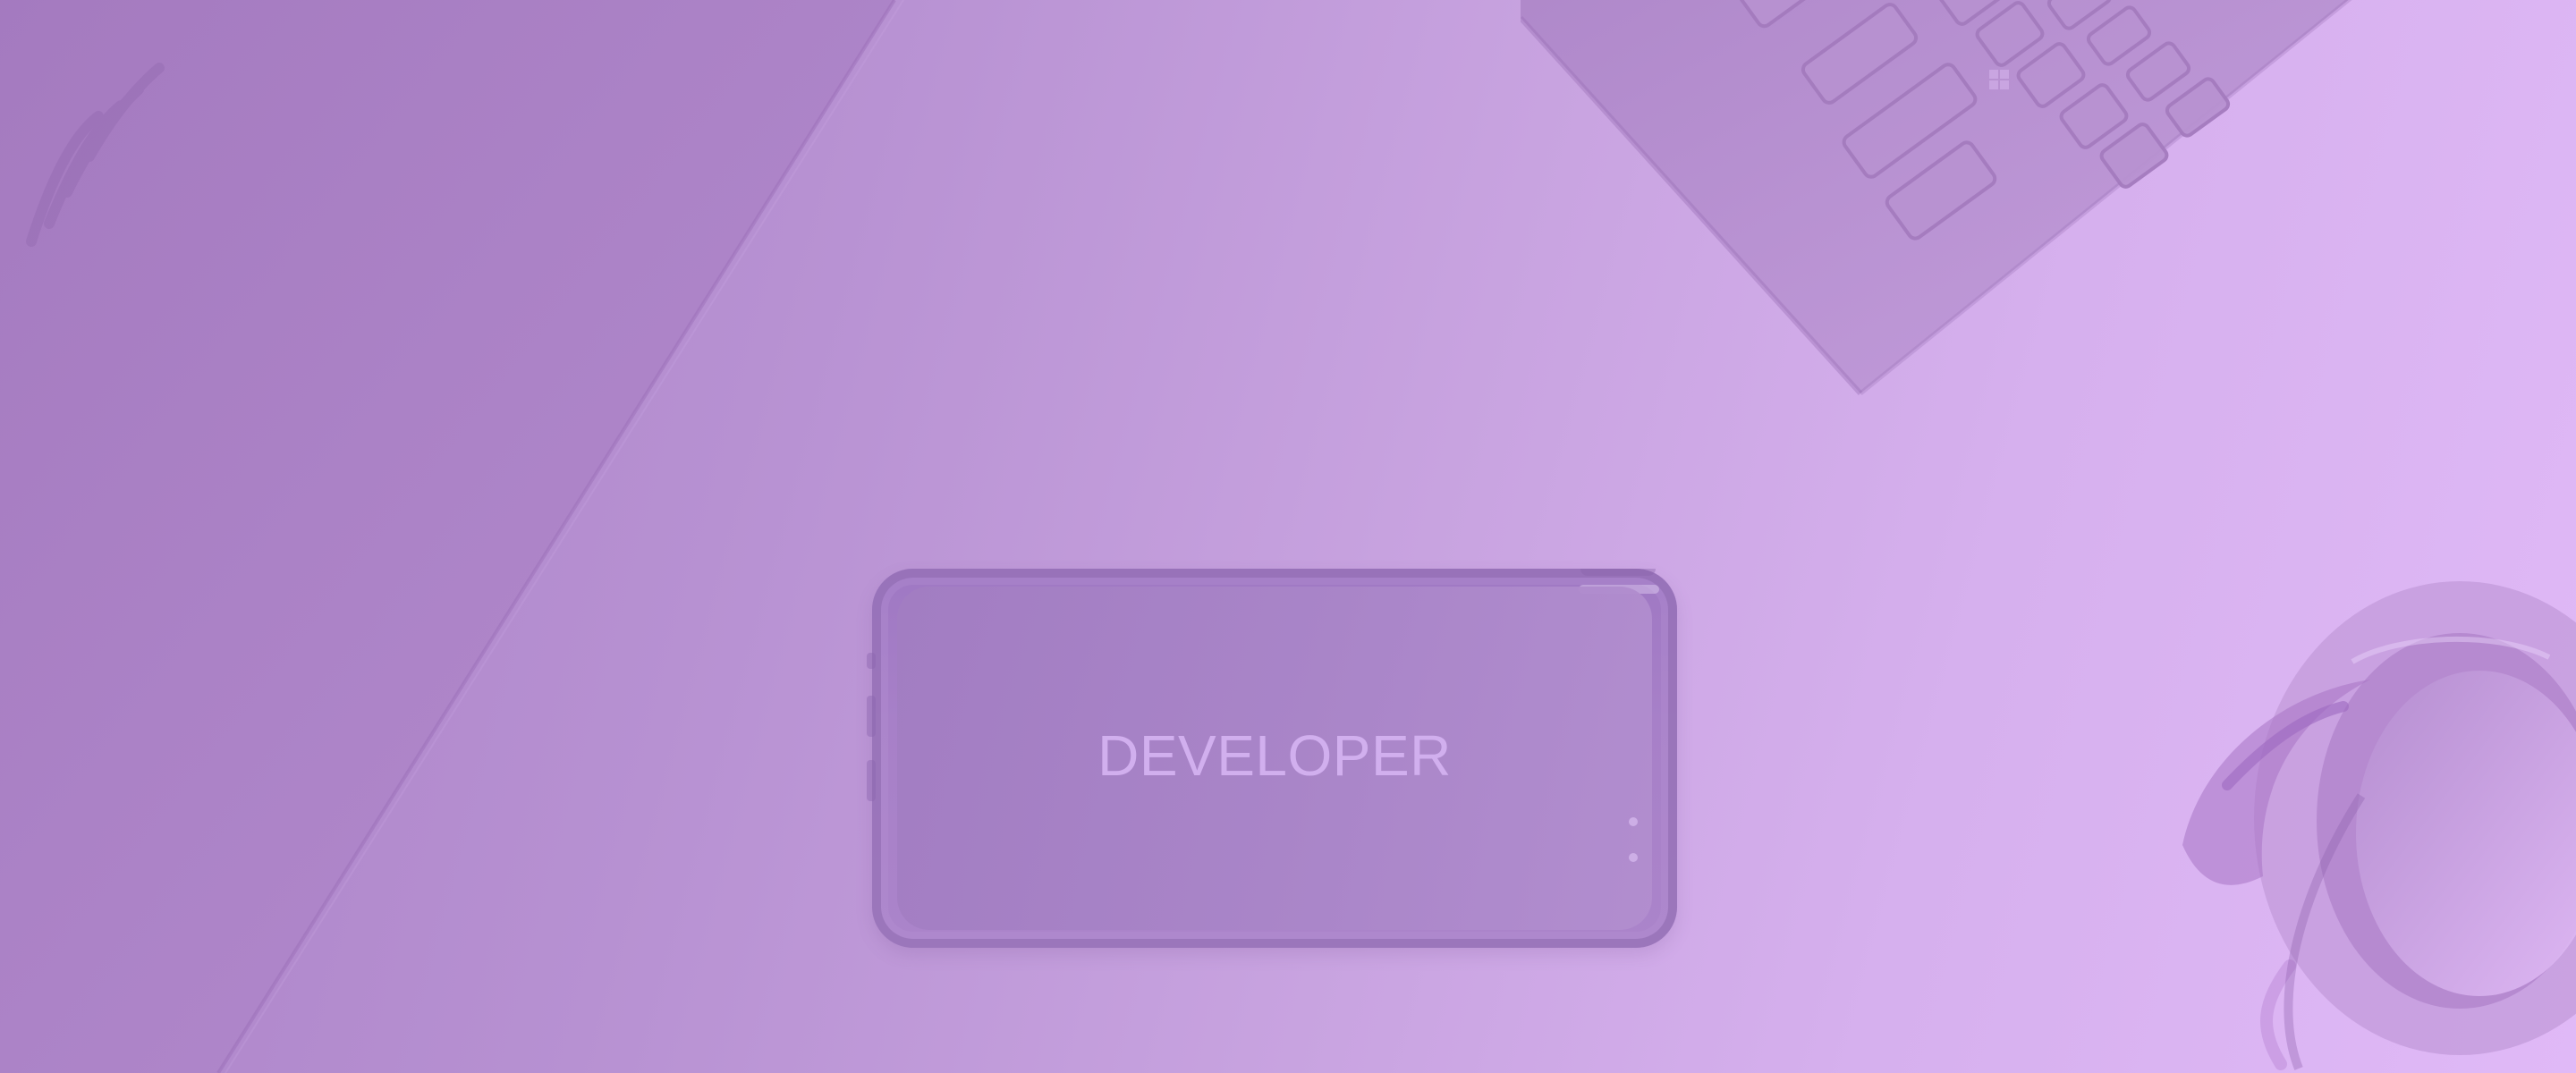 The image size is (2576, 1073). I want to click on phone-screen-label: DEVELOPER, so click(1274, 755).